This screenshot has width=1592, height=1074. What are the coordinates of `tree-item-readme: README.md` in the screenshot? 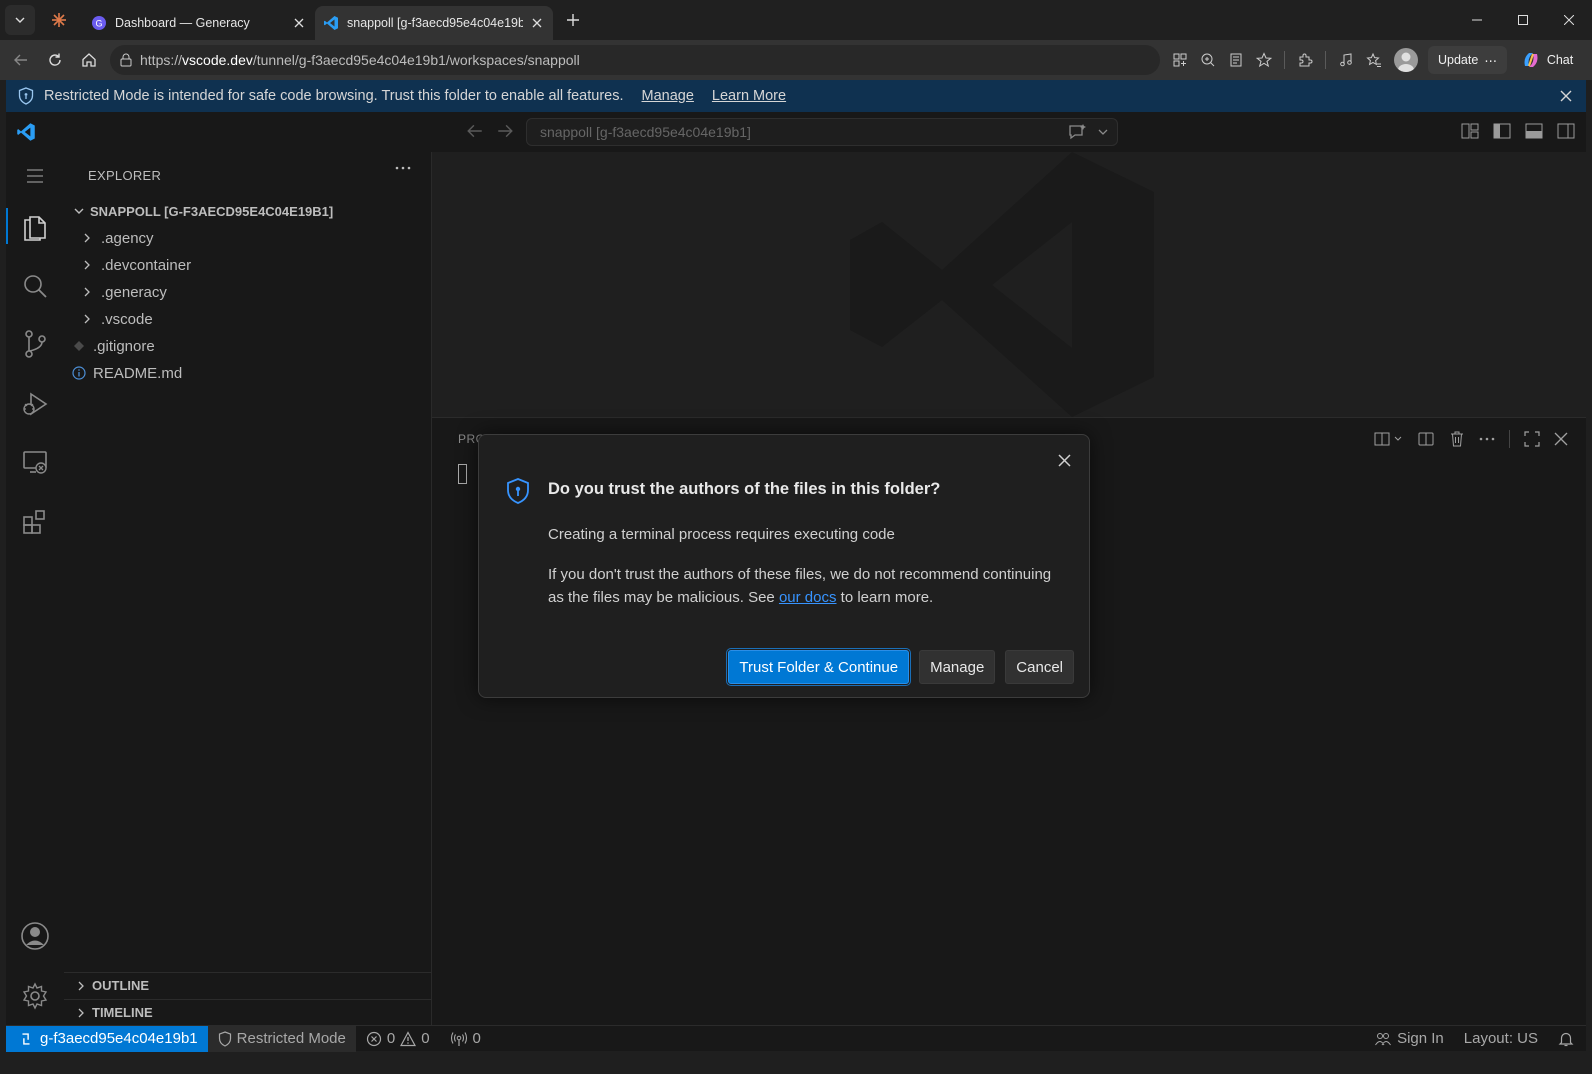 It's located at (126, 373).